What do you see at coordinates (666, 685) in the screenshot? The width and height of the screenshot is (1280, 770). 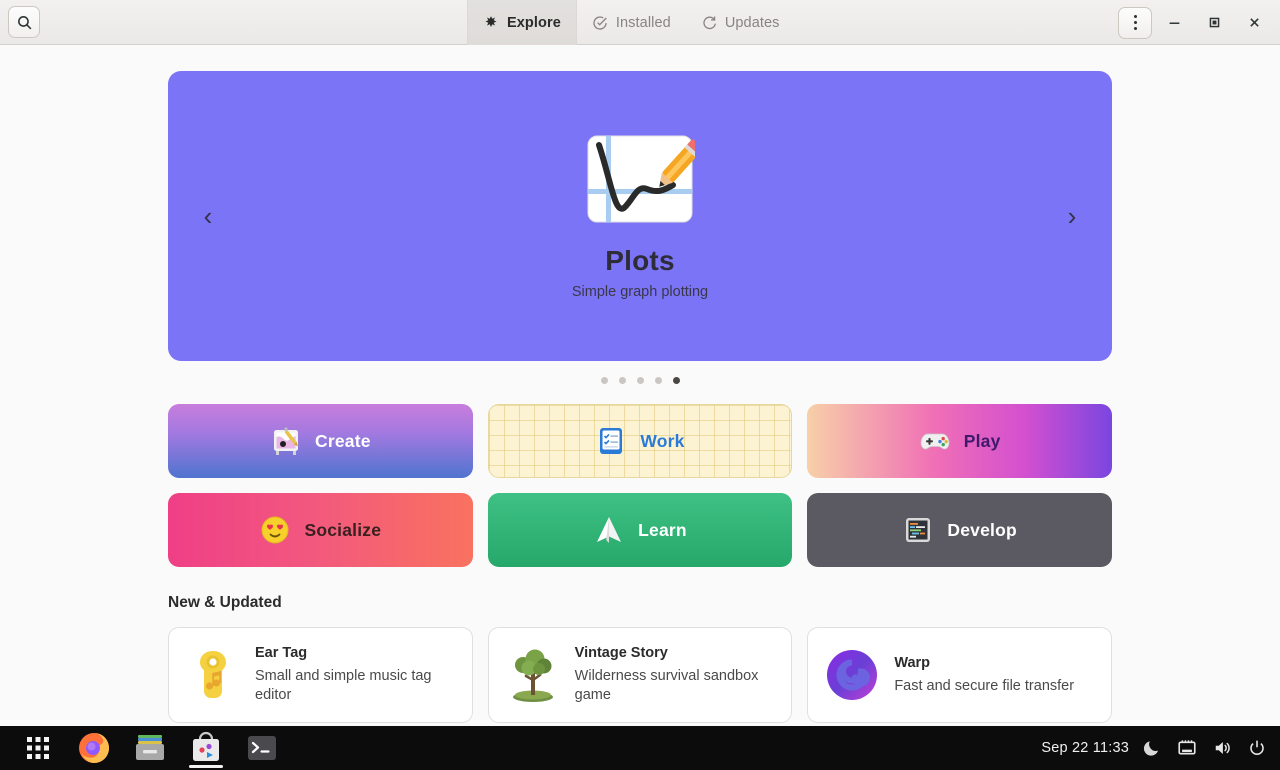 I see `app-description: Wilderness survival sandbox game` at bounding box center [666, 685].